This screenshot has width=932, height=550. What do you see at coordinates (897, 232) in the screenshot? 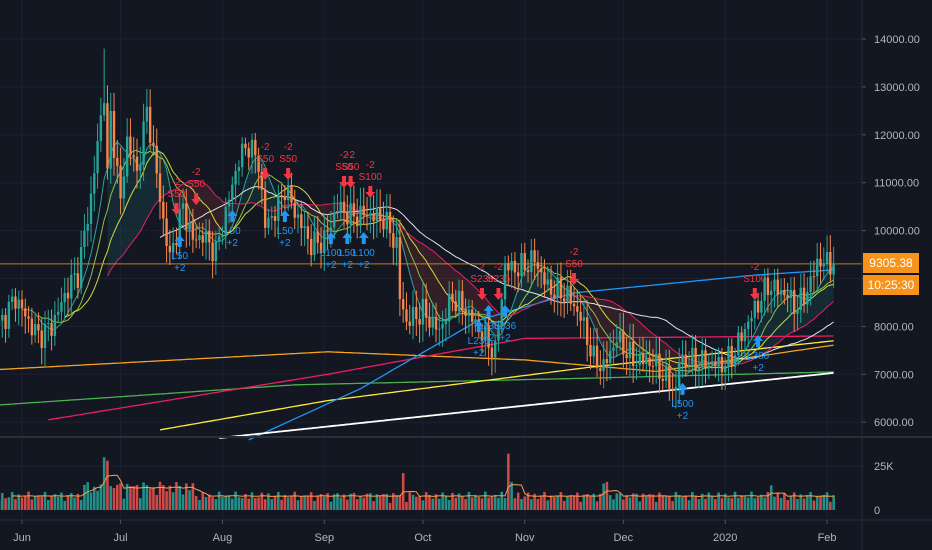
I see `price-tick-label: 10000.00` at bounding box center [897, 232].